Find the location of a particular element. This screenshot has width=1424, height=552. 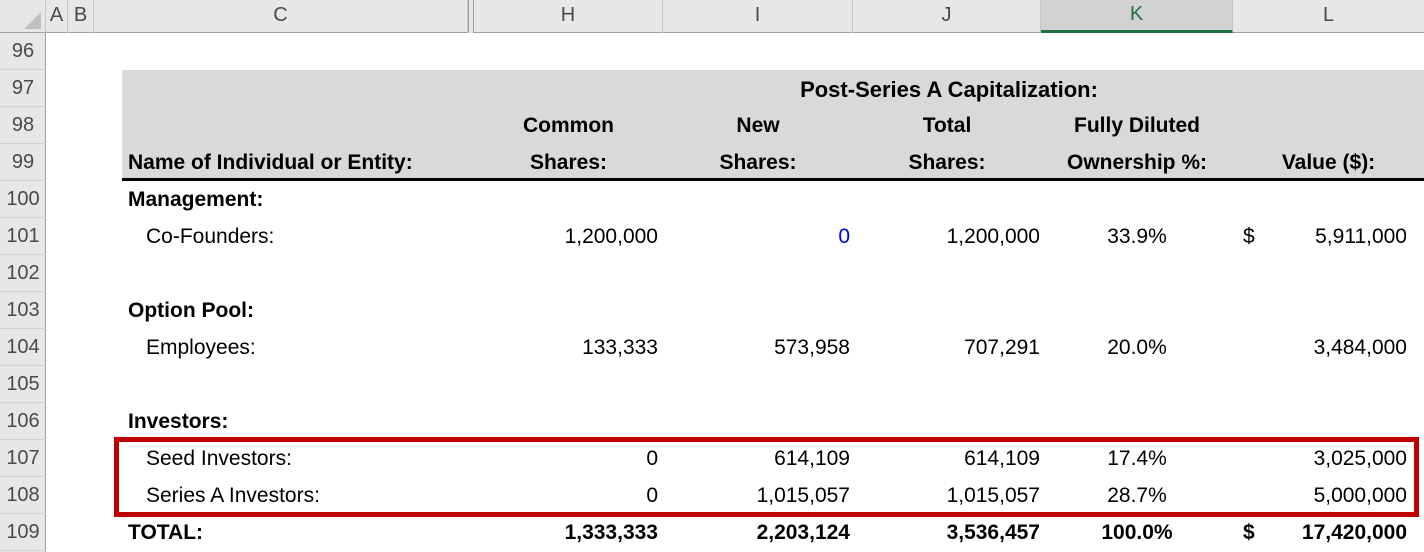

row-header-100: 100 is located at coordinates (23, 199).